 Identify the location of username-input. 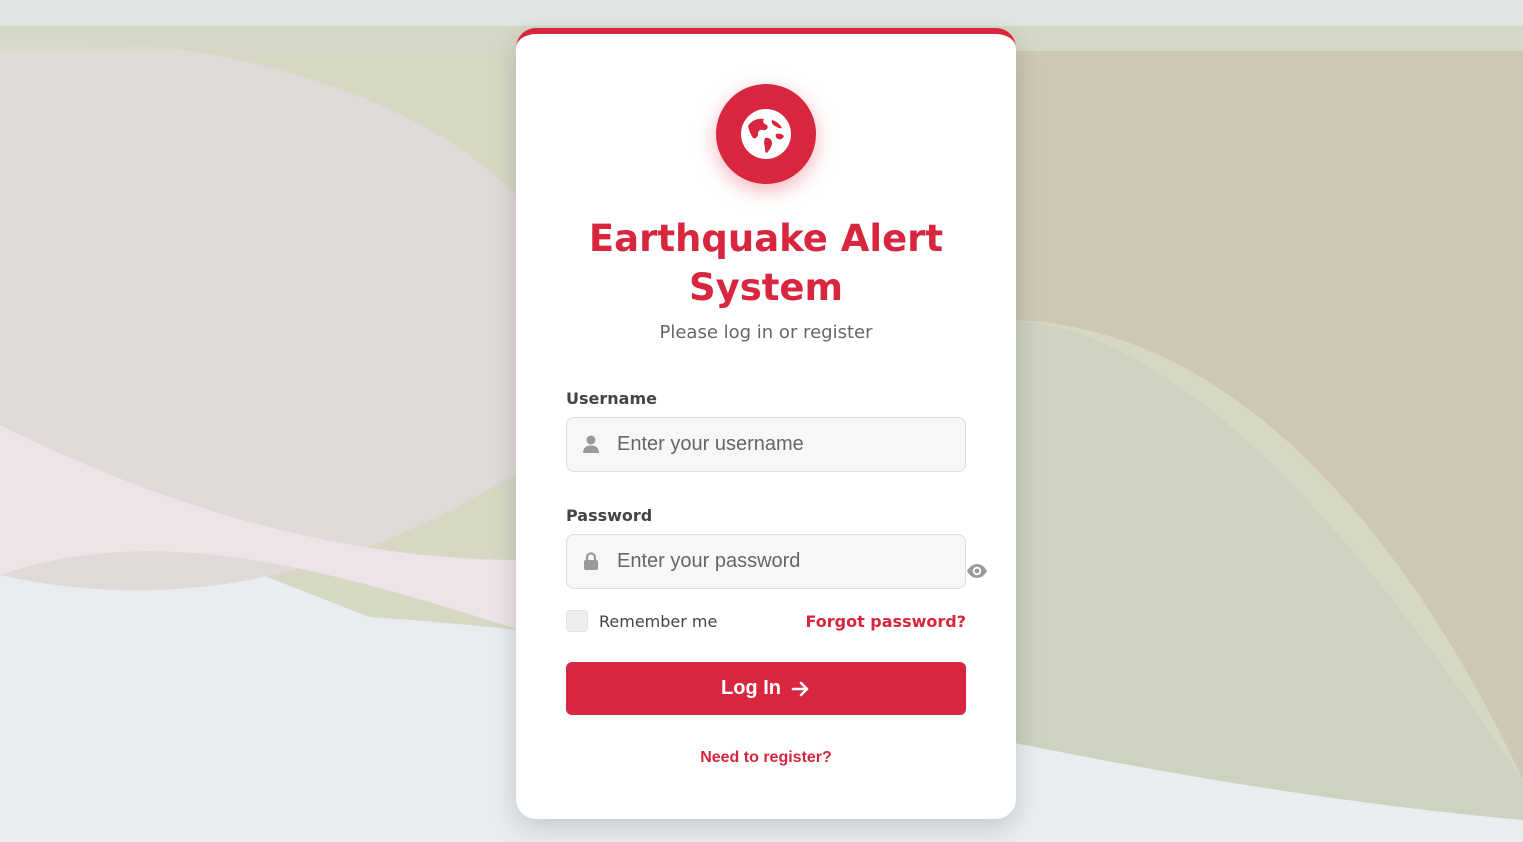
(787, 444).